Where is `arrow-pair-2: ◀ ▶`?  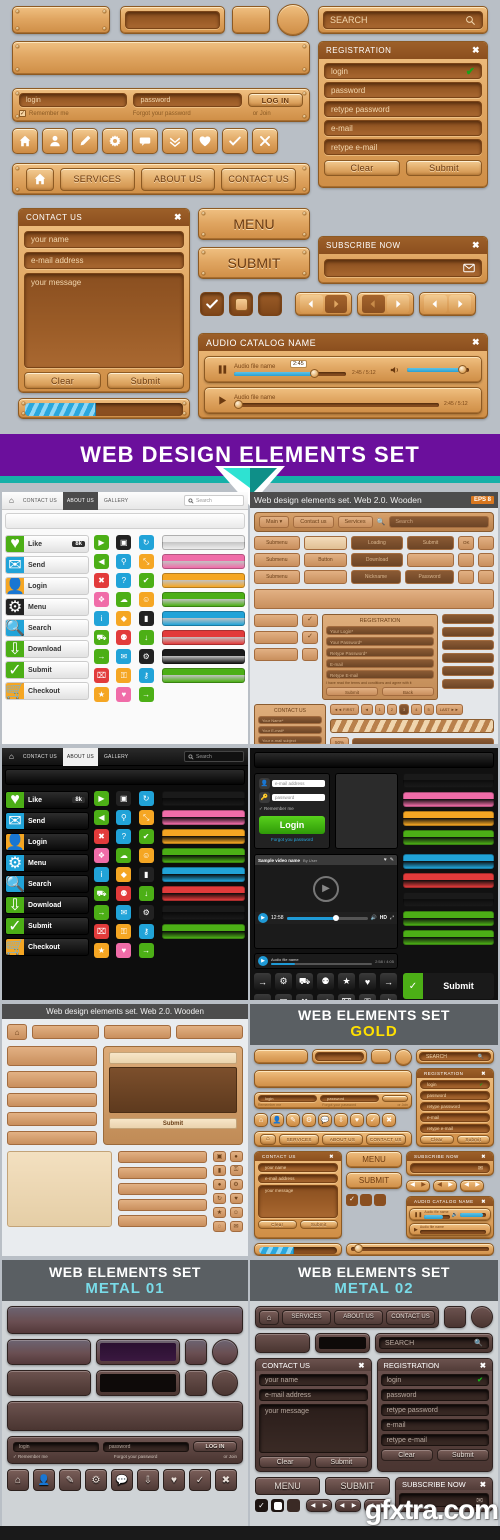 arrow-pair-2: ◀ ▶ is located at coordinates (348, 1505).